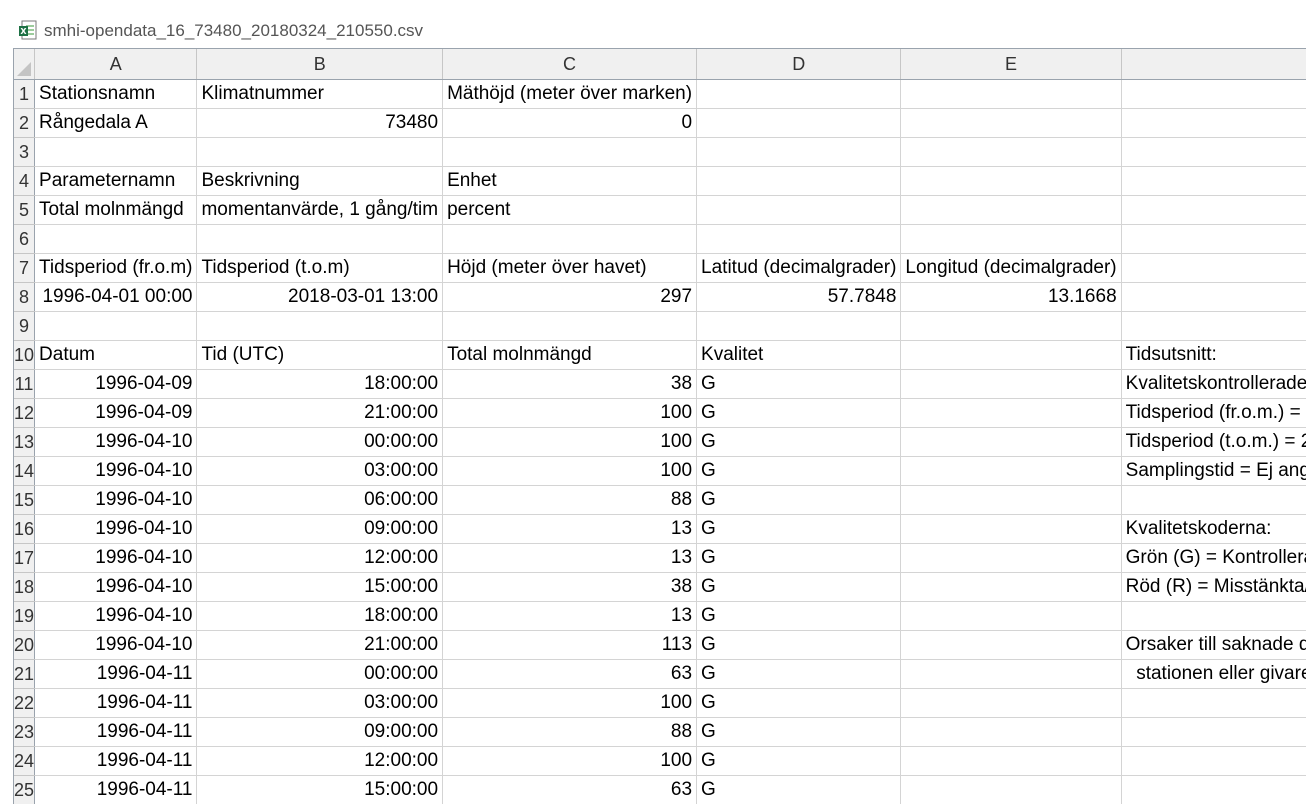  Describe the element at coordinates (570, 645) in the screenshot. I see `cell-c20: 113` at that location.